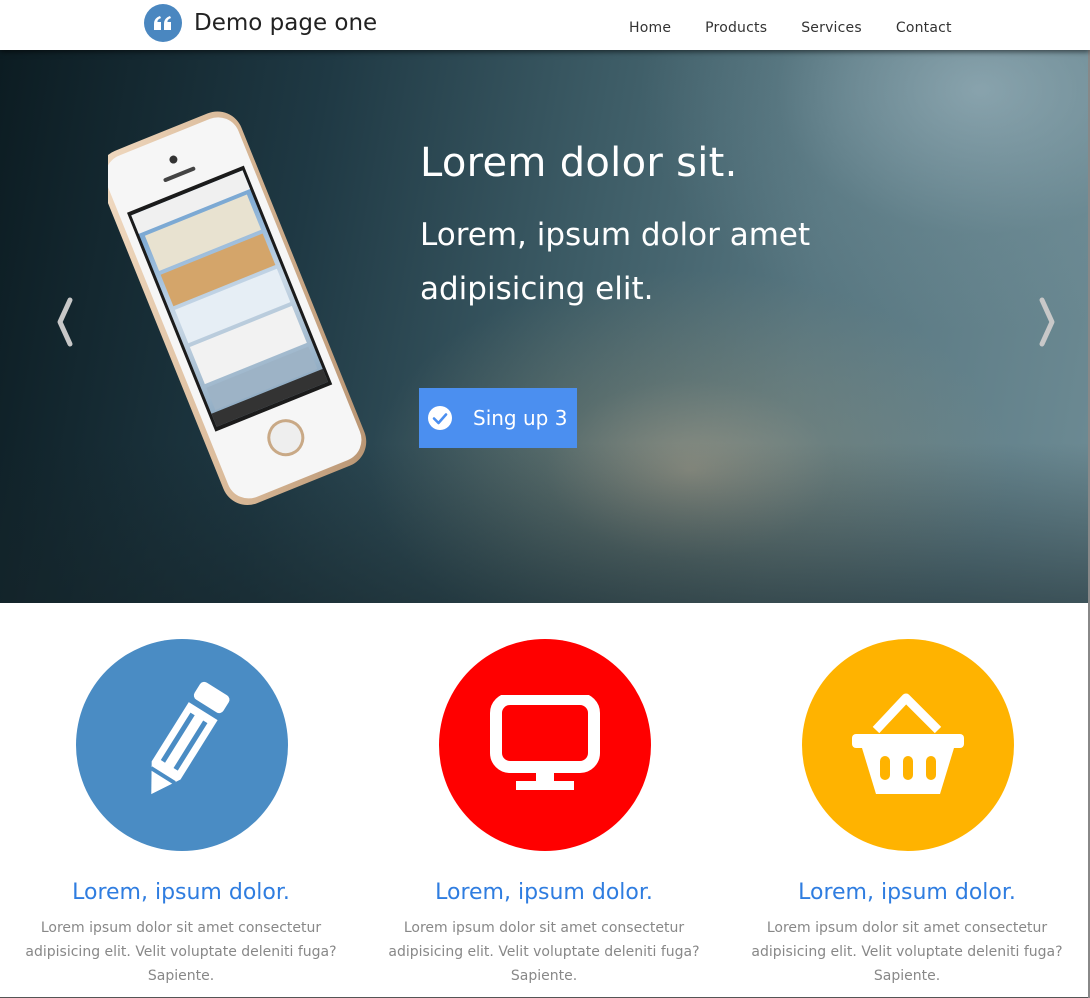  What do you see at coordinates (237, 308) in the screenshot?
I see `hero-phone-image` at bounding box center [237, 308].